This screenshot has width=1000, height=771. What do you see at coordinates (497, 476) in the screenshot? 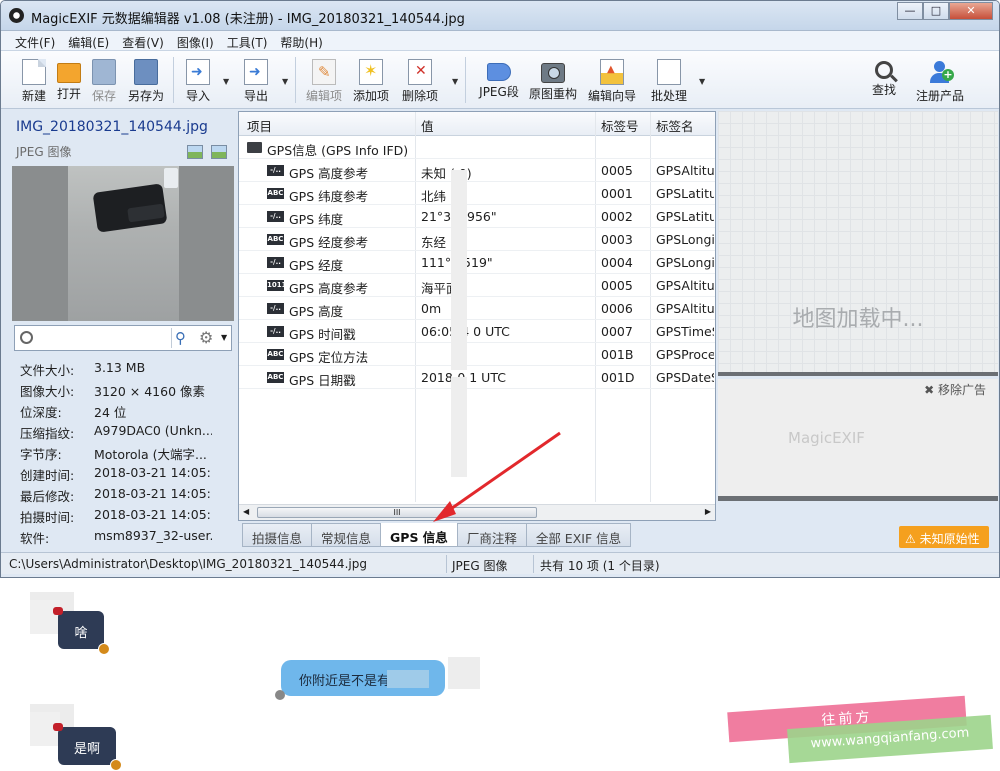
I see `annotation-arrow` at bounding box center [497, 476].